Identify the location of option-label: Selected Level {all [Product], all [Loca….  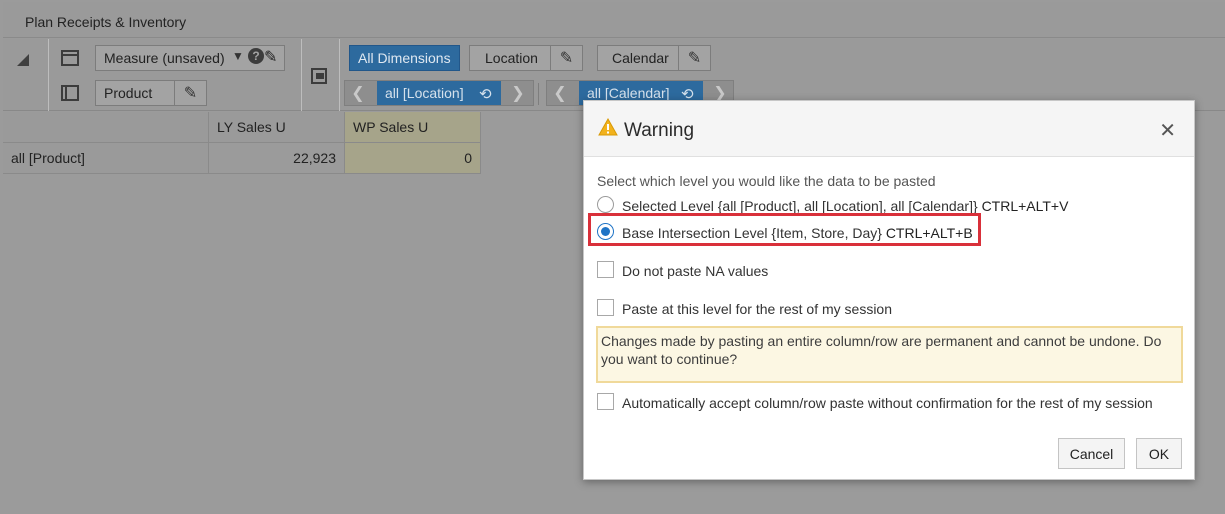
(800, 206).